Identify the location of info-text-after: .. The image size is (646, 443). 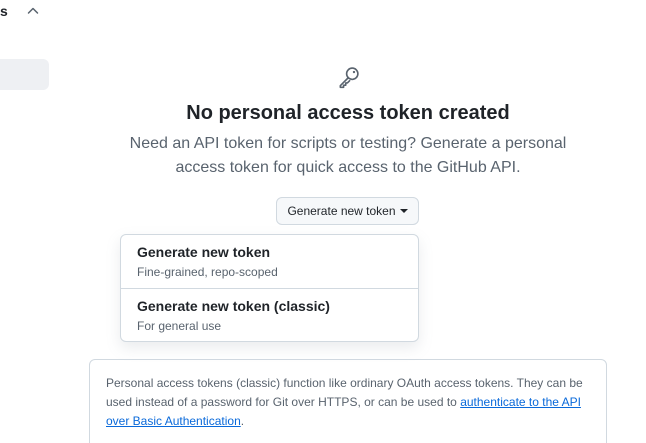
(242, 421).